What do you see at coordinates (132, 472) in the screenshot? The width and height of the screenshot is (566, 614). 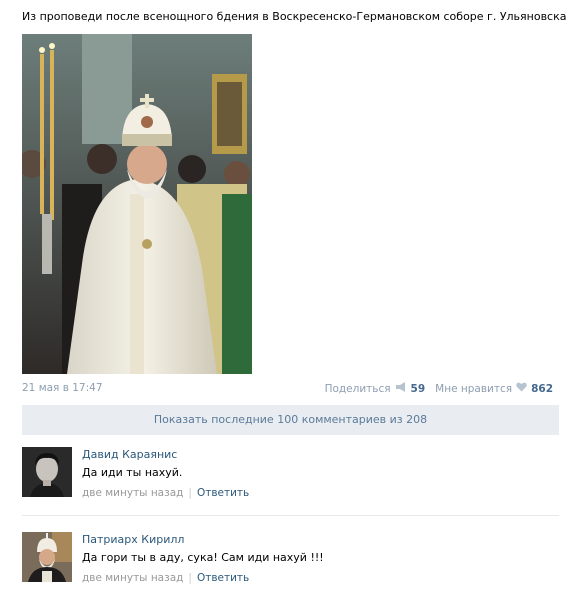 I see `comment-text: Да иди ты нахуй.` at bounding box center [132, 472].